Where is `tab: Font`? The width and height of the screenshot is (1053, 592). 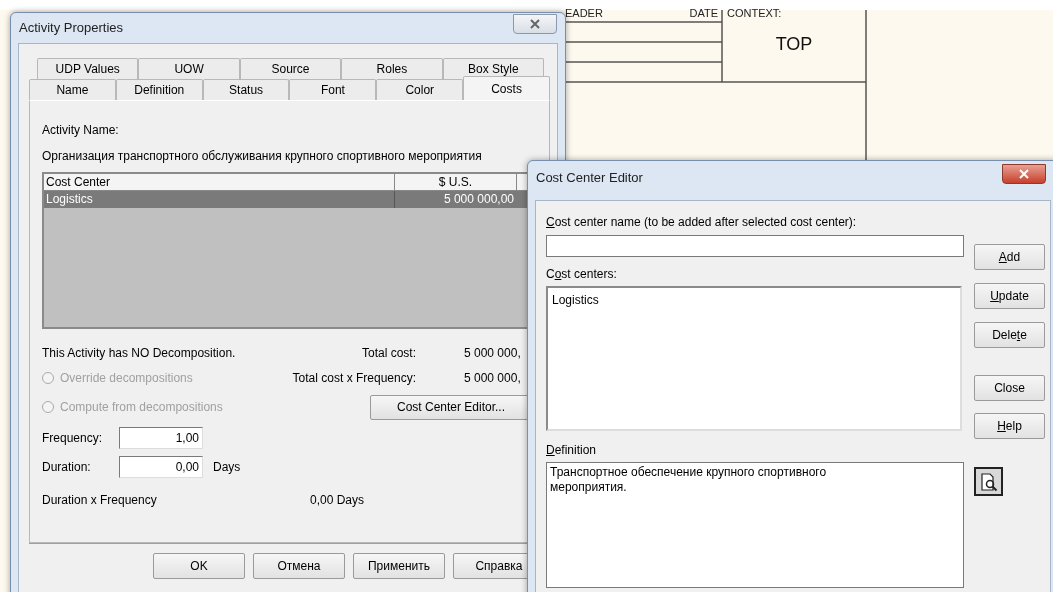
tab: Font is located at coordinates (333, 89).